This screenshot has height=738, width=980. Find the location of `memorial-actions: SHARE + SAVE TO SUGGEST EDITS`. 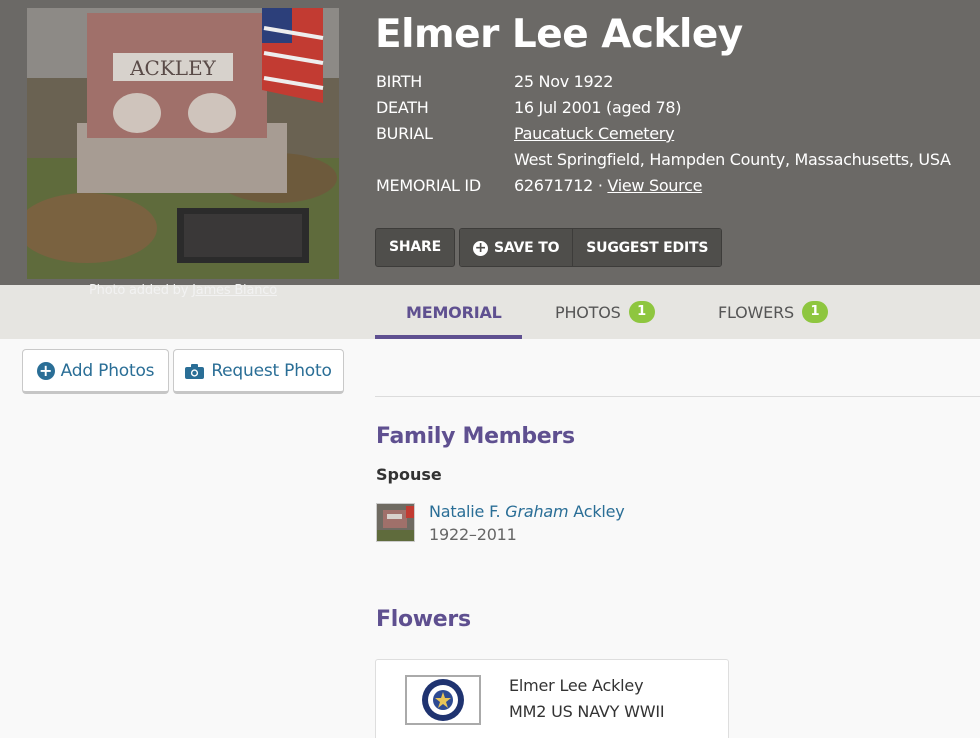

memorial-actions: SHARE + SAVE TO SUGGEST EDITS is located at coordinates (549, 247).